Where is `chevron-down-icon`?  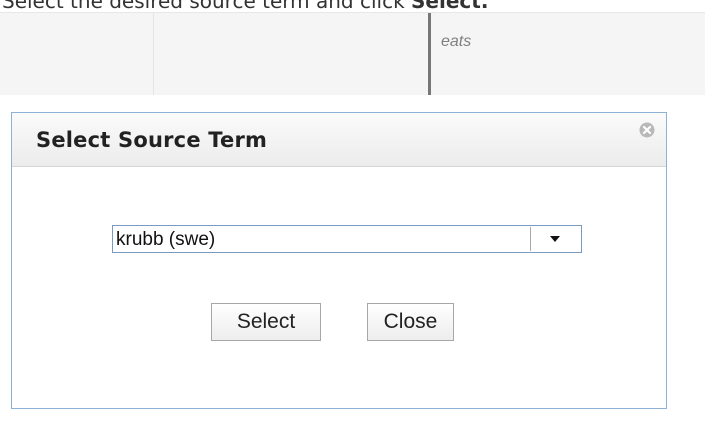
chevron-down-icon is located at coordinates (555, 239).